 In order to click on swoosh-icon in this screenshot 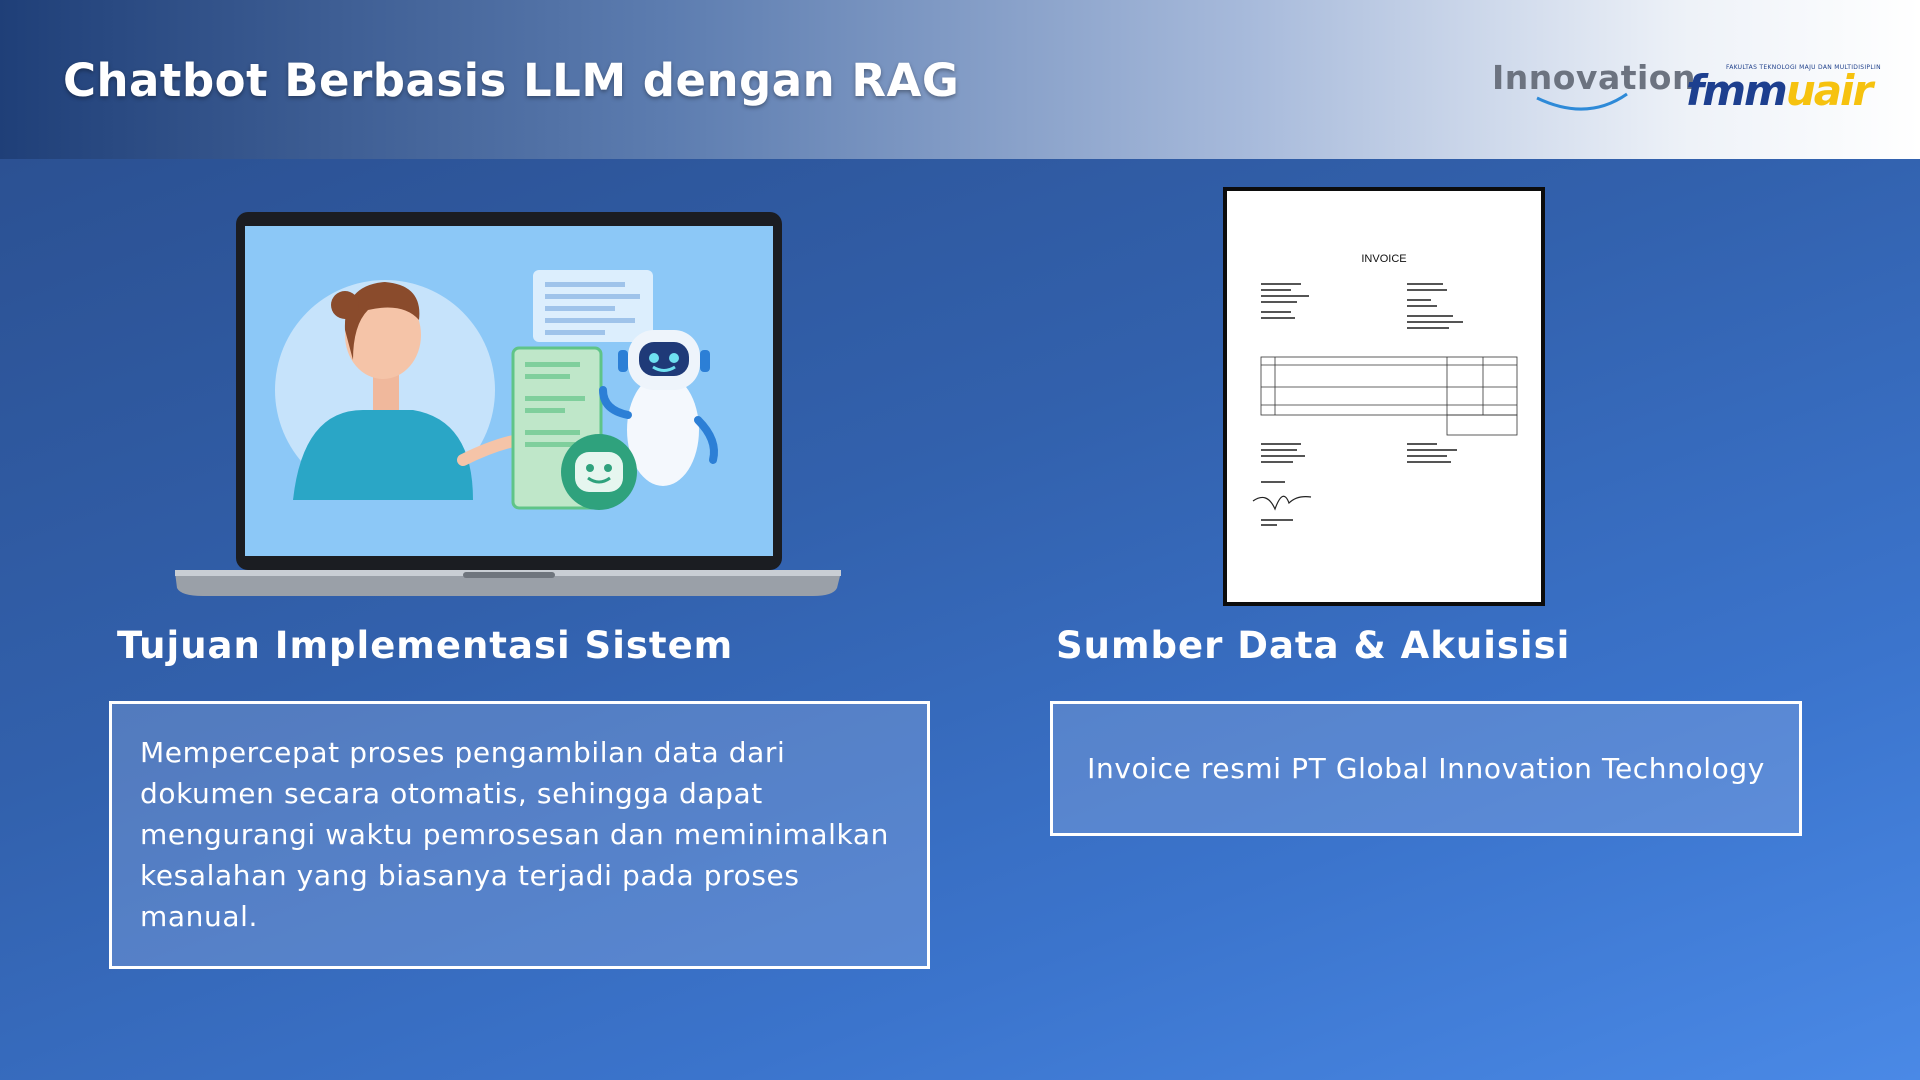, I will do `click(1582, 101)`.